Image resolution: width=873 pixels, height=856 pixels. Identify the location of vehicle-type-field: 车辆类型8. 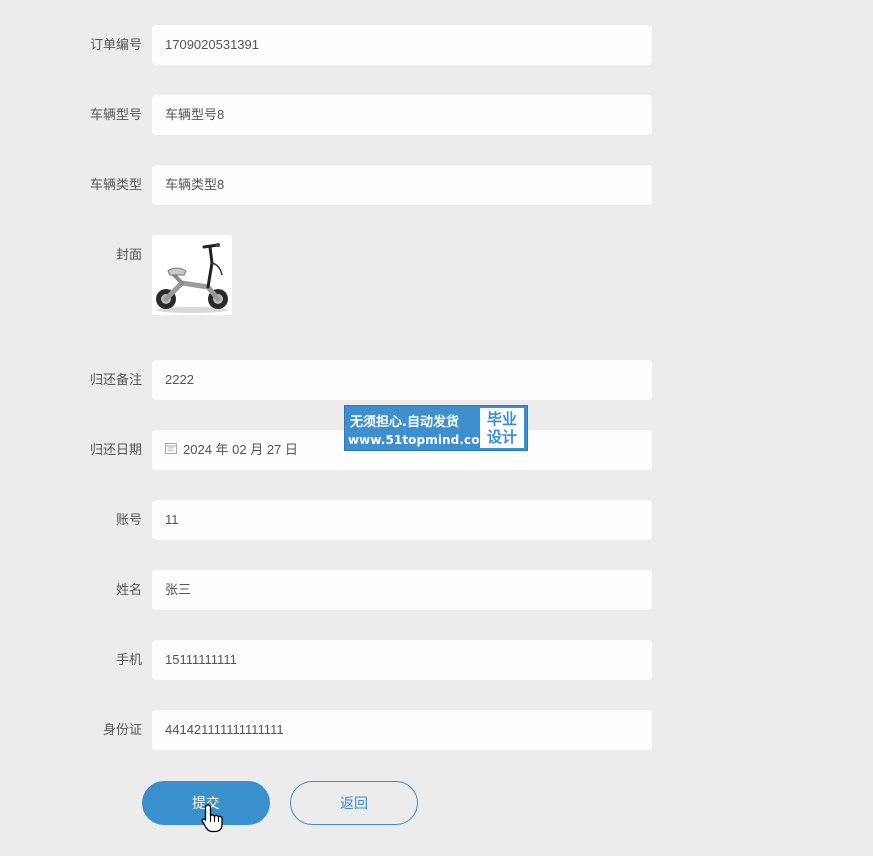
(402, 185).